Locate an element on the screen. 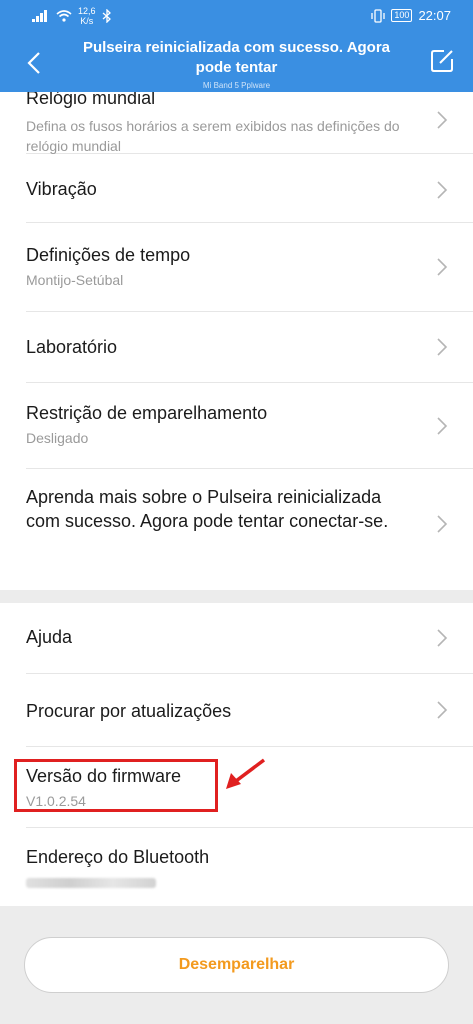 This screenshot has height=1024, width=473. annotation-highlight-box is located at coordinates (116, 785).